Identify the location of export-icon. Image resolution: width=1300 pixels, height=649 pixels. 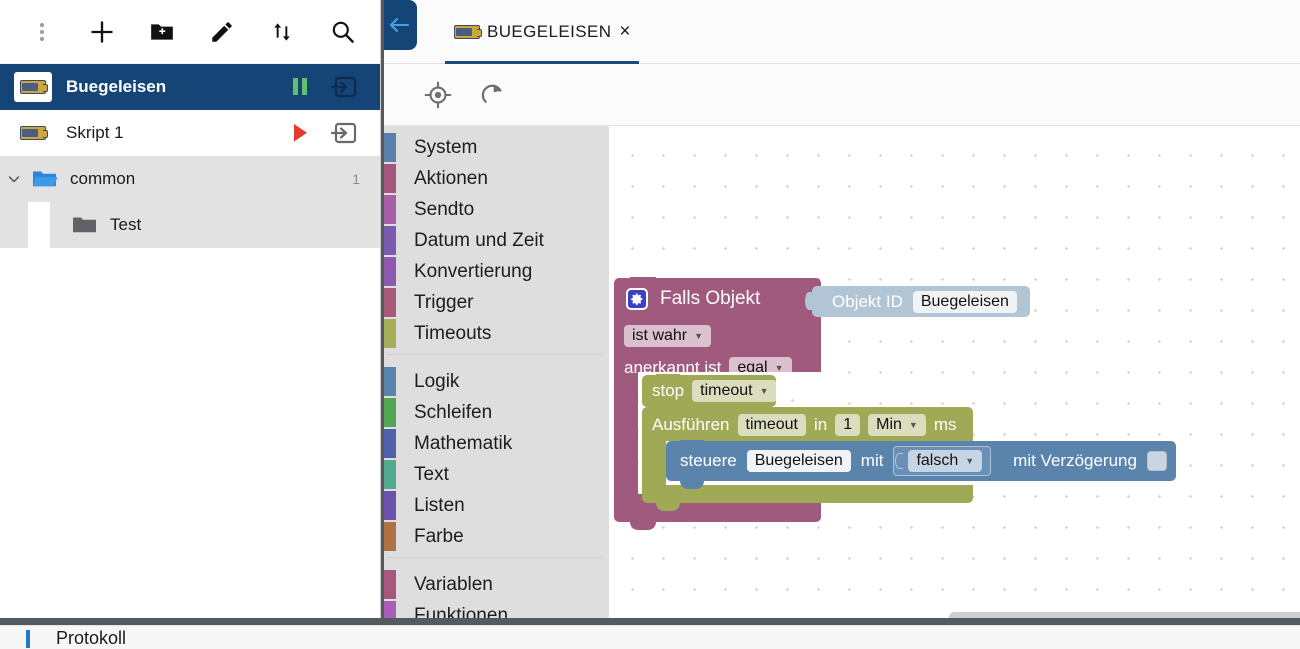
(344, 133).